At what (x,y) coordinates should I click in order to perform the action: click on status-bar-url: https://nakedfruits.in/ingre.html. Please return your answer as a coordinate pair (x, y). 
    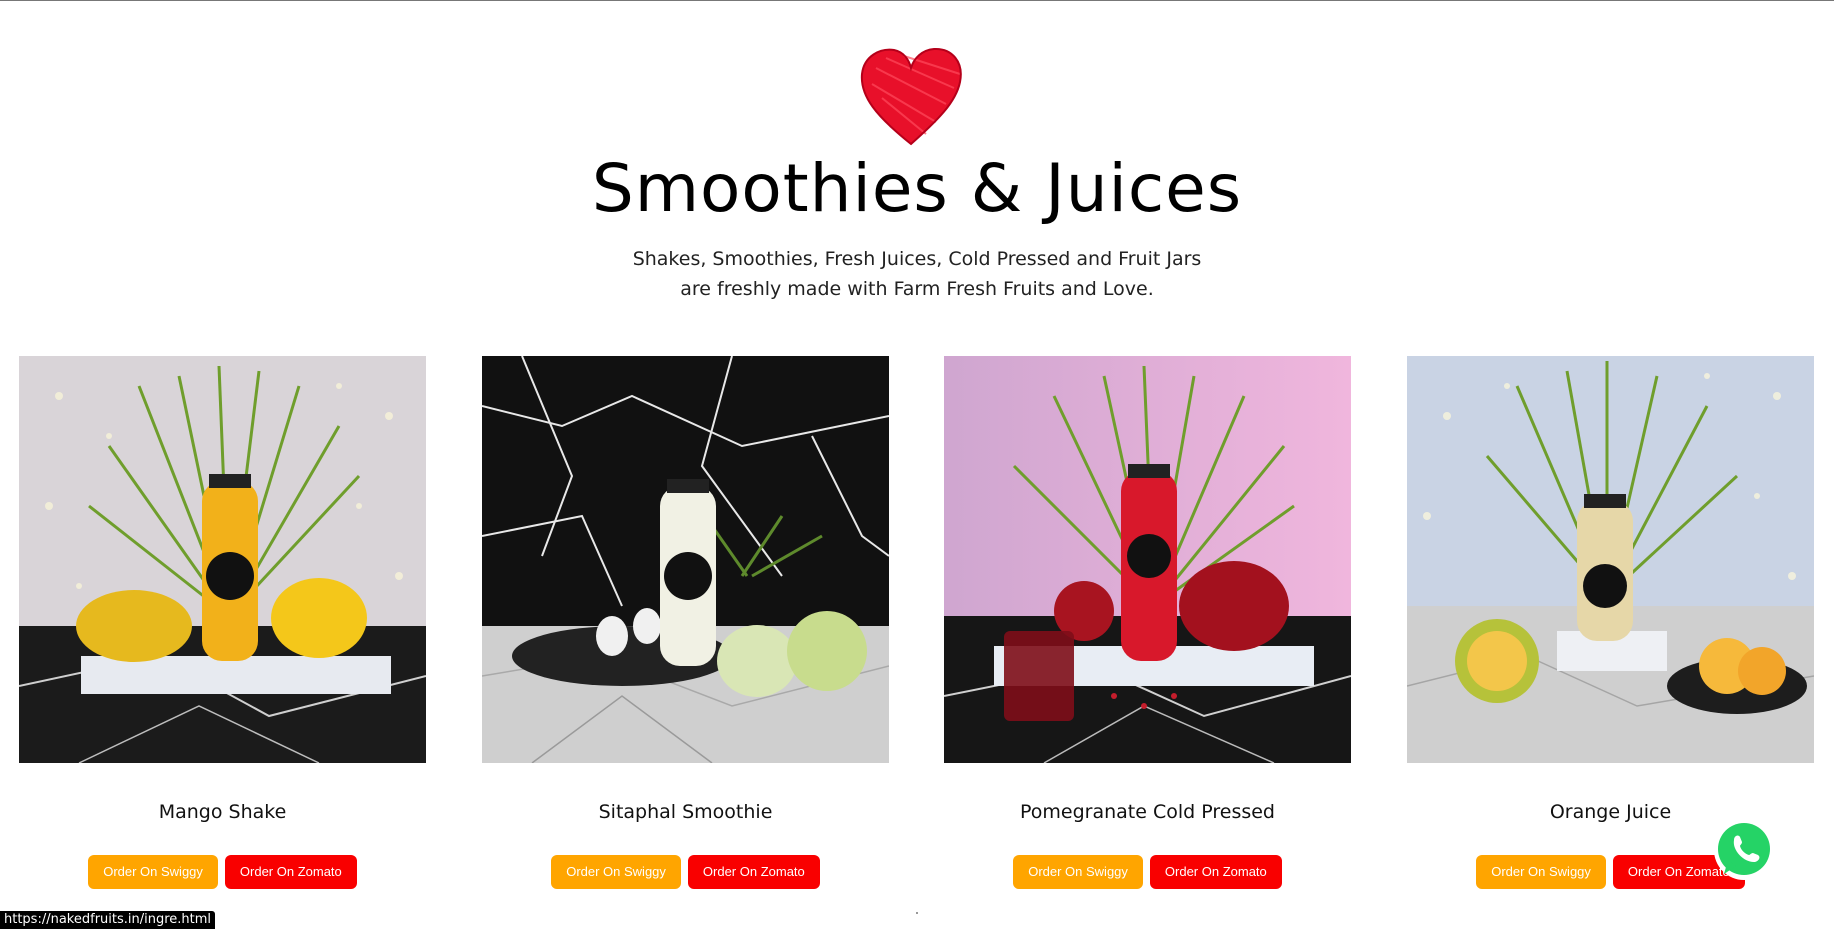
    Looking at the image, I should click on (108, 920).